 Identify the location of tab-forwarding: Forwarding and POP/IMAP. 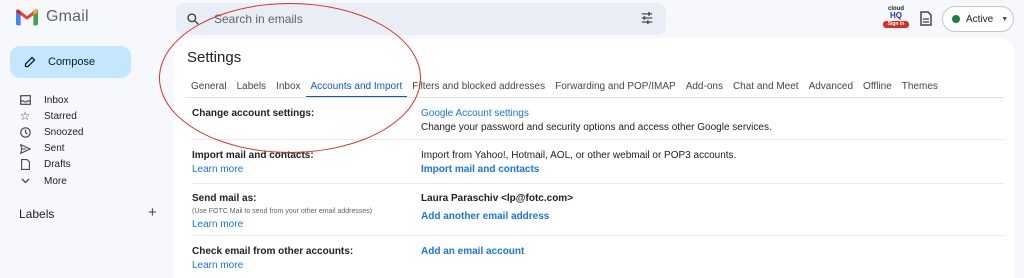
(615, 88).